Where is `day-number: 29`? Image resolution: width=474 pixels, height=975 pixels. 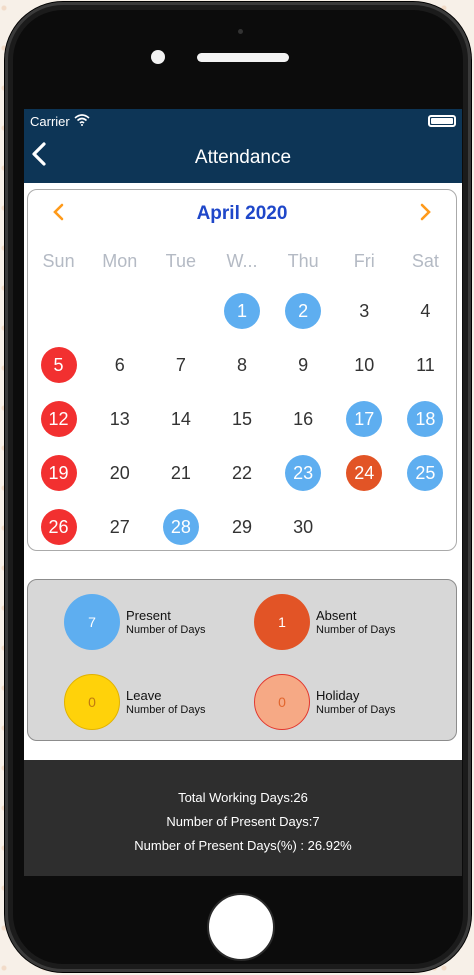
day-number: 29 is located at coordinates (241, 526).